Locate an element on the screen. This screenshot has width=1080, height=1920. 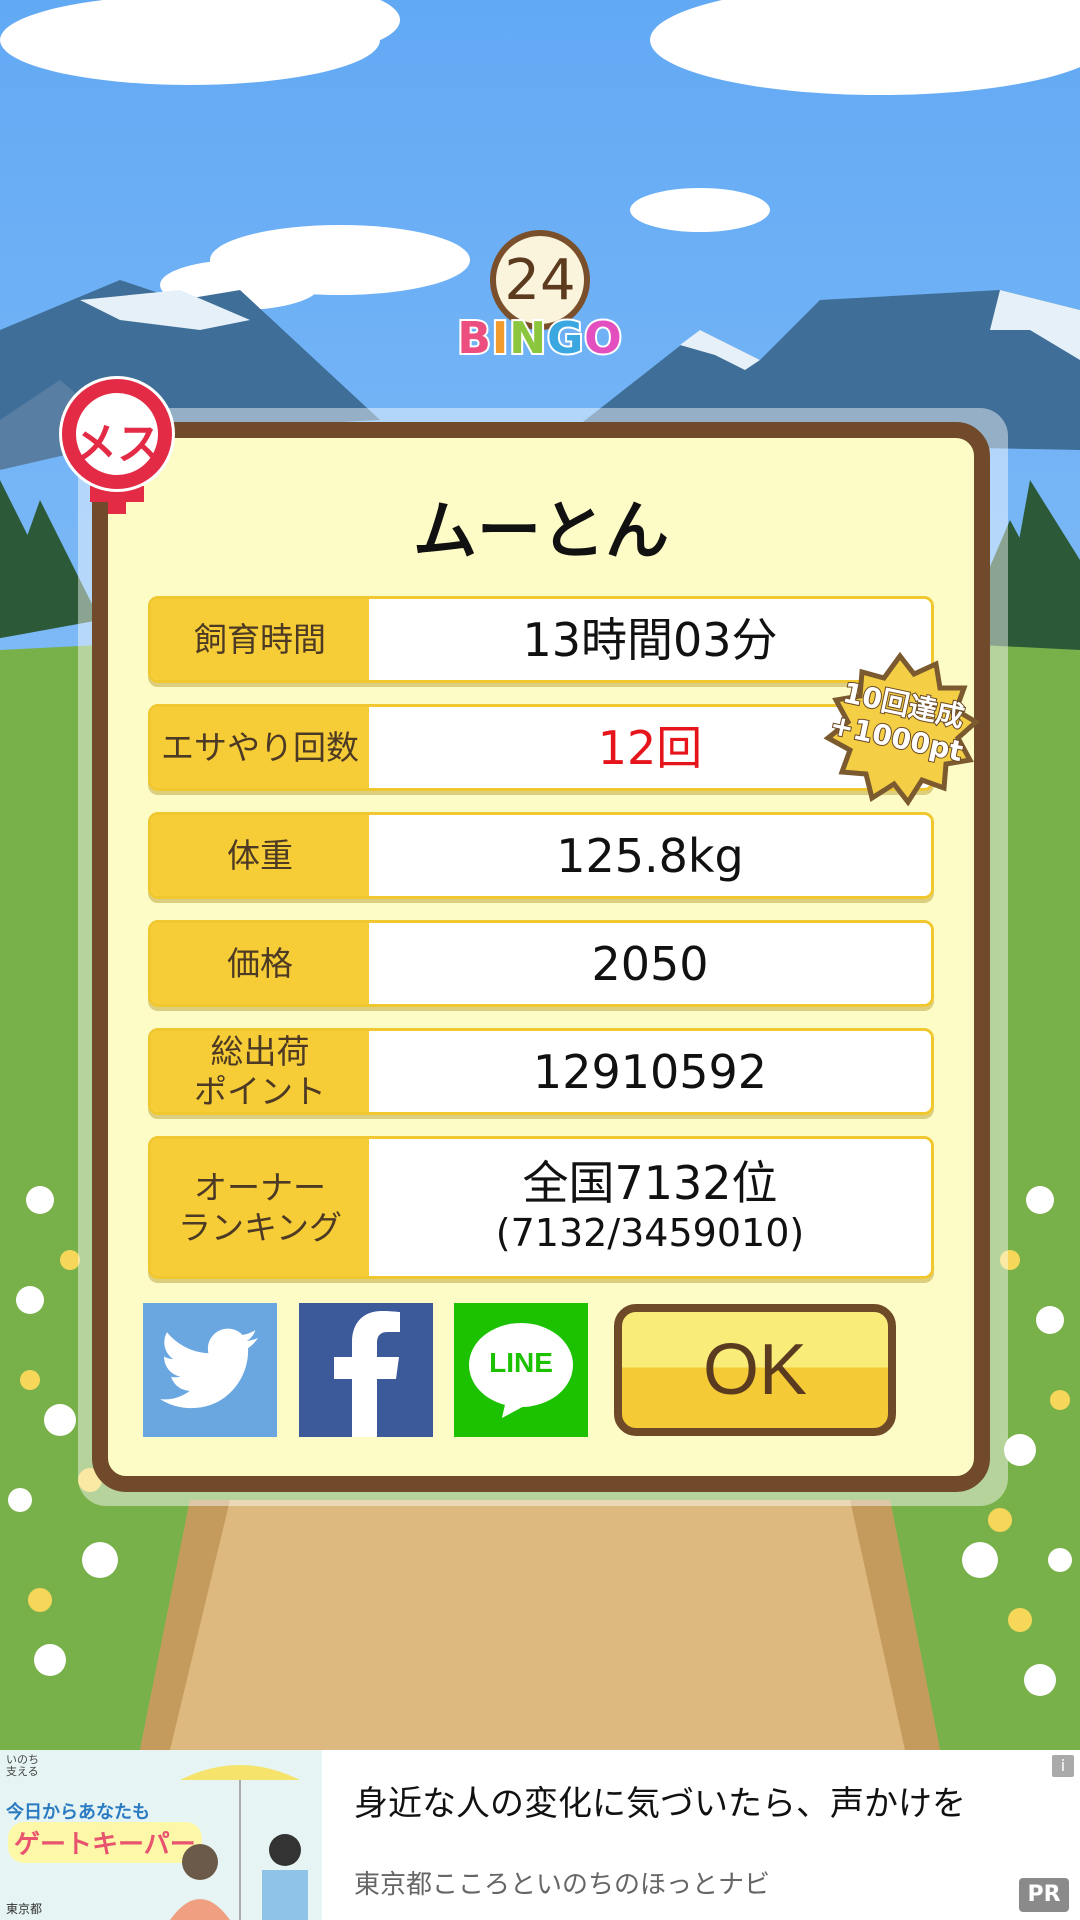
stat-row-weight: 体重 125.8kg is located at coordinates (541, 855).